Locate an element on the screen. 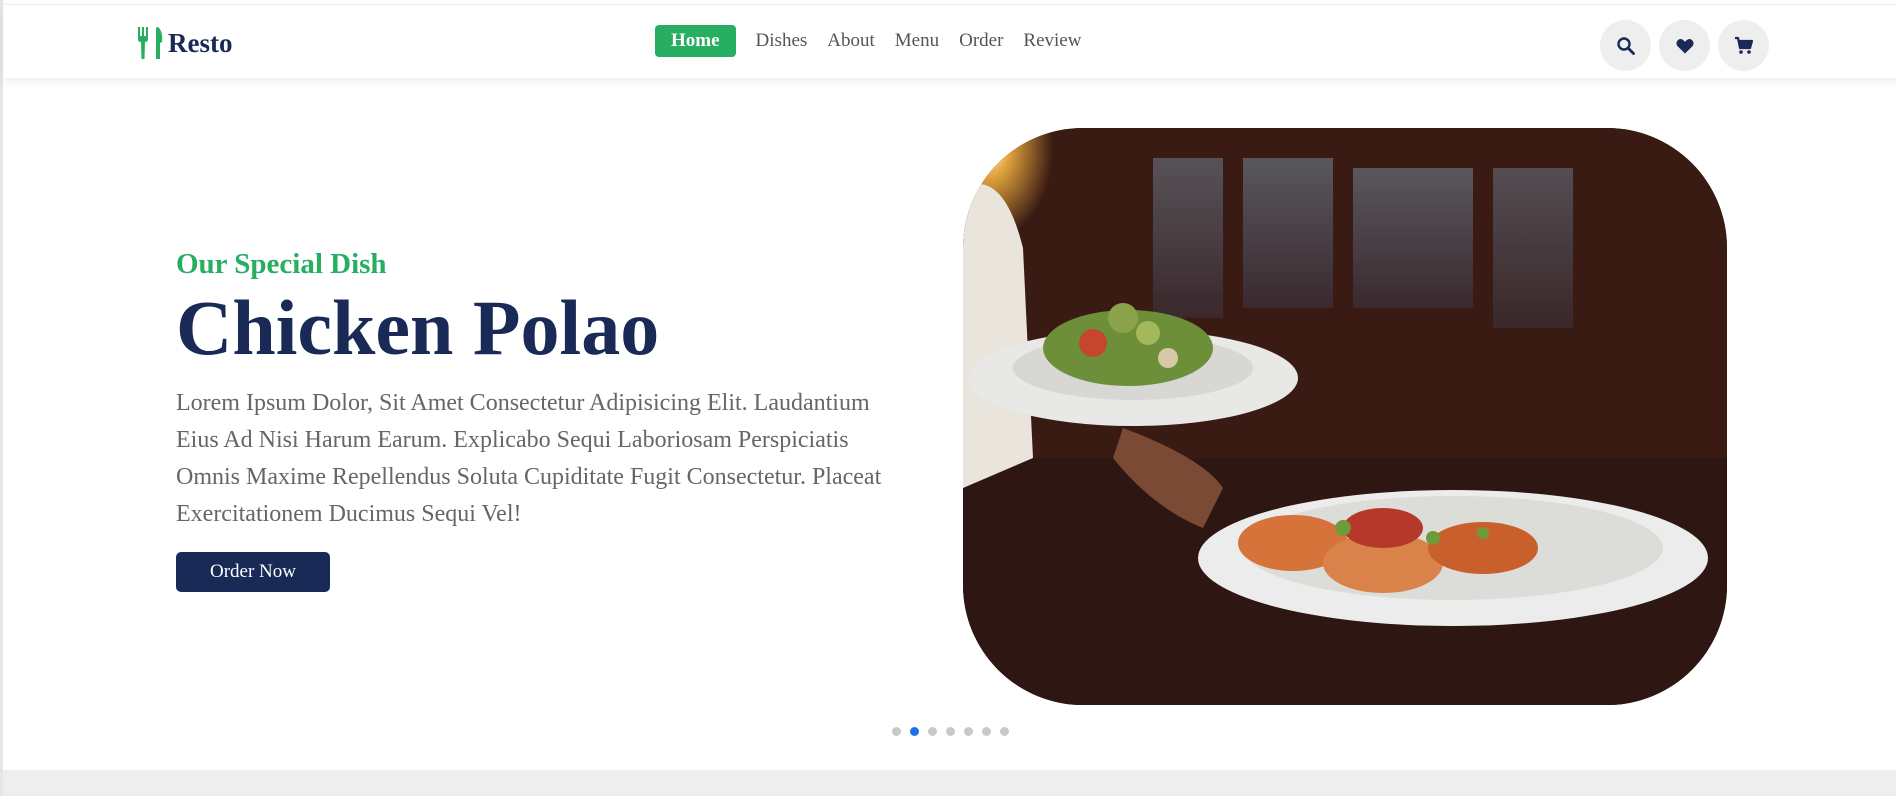  slider-pagination is located at coordinates (950, 731).